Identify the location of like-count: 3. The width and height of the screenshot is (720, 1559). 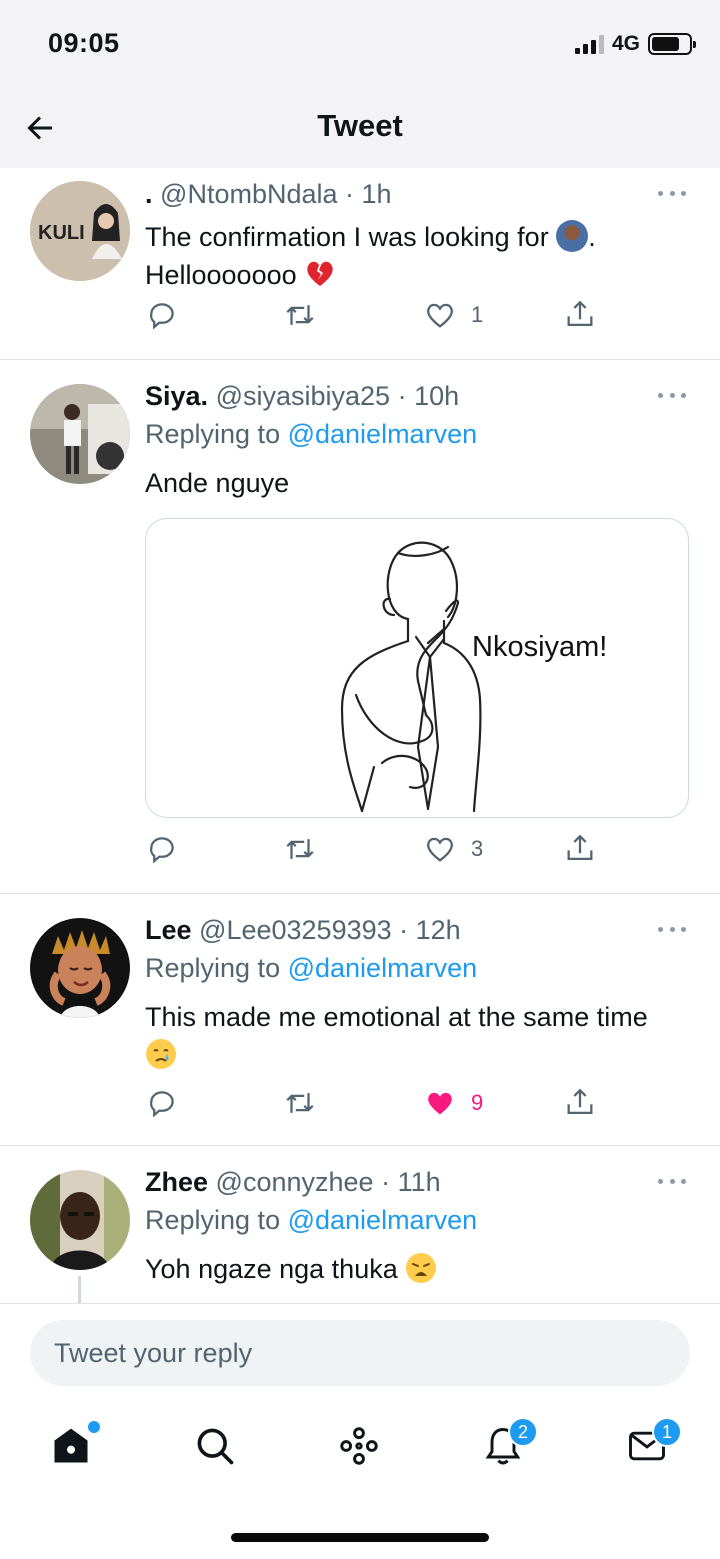
(477, 848).